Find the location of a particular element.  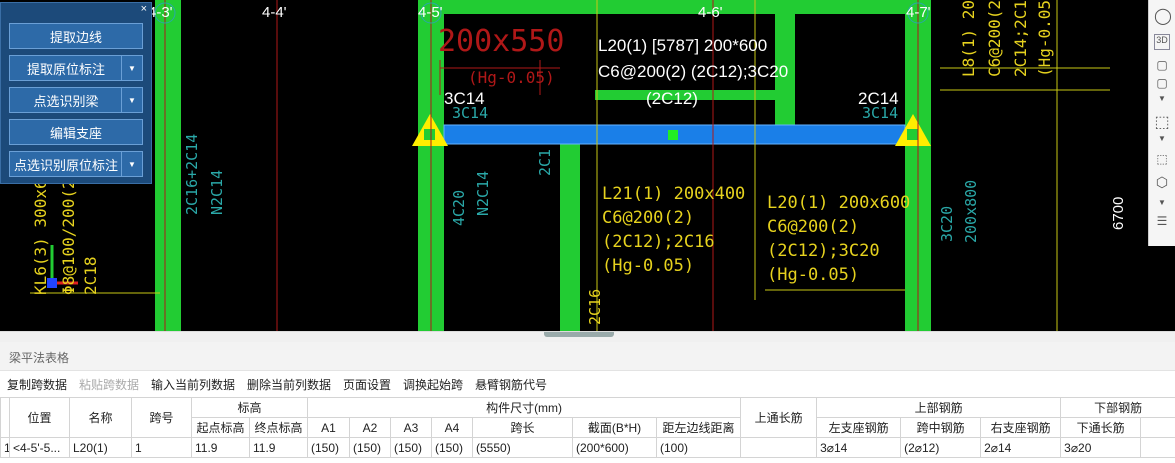

l20-line: L20(1) 200x600 is located at coordinates (839, 203).